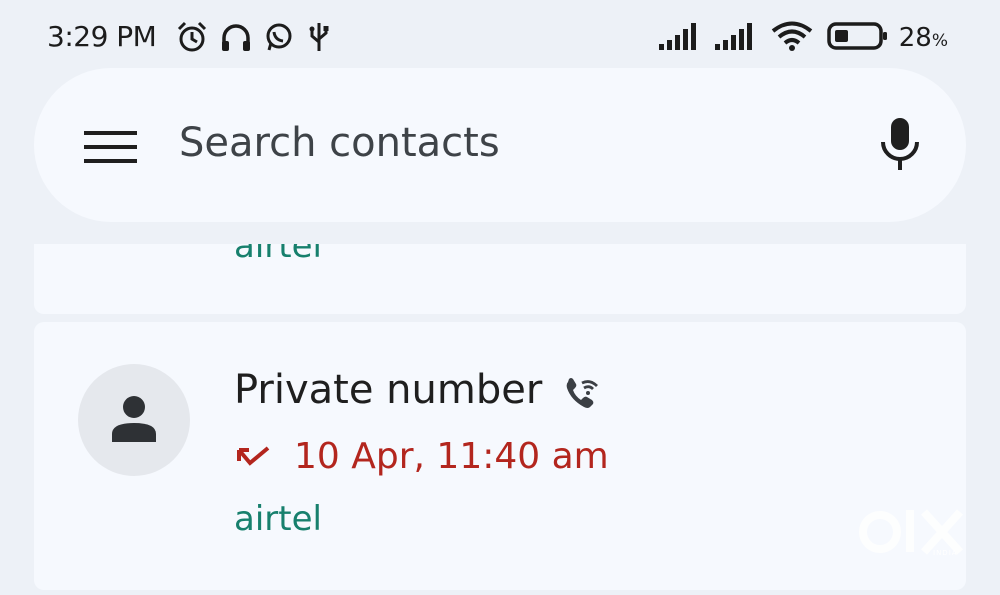 The image size is (1000, 595). Describe the element at coordinates (192, 39) in the screenshot. I see `alarm-icon` at that location.